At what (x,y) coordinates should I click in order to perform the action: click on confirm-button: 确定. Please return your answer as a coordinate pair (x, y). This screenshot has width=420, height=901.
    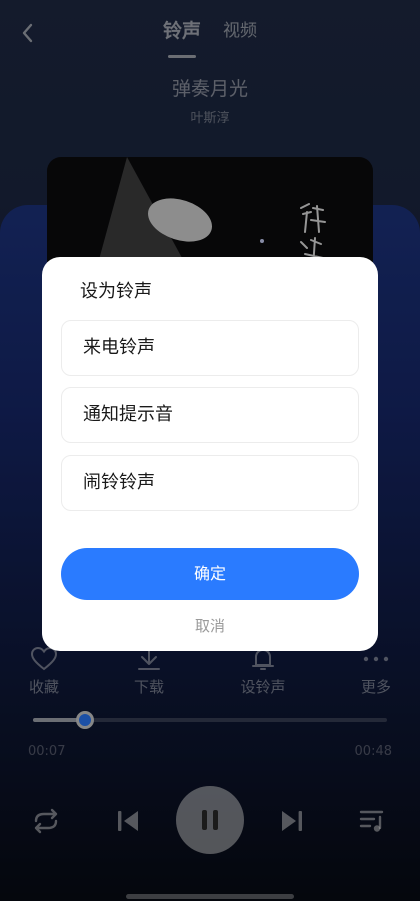
    Looking at the image, I should click on (210, 574).